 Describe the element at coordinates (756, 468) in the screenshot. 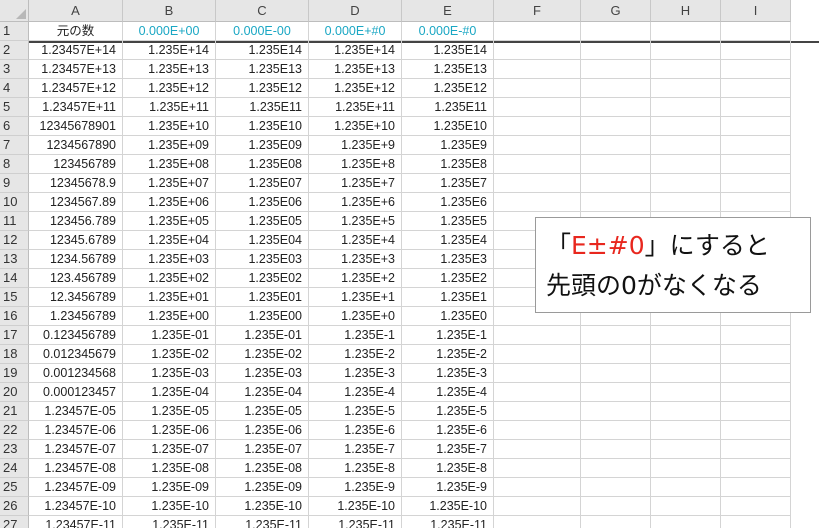

I see `cell-i24` at that location.